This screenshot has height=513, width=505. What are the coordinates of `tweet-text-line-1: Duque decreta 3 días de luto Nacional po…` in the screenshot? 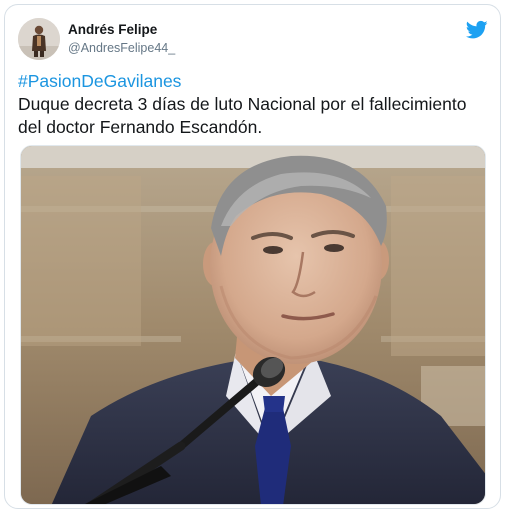 It's located at (242, 104).